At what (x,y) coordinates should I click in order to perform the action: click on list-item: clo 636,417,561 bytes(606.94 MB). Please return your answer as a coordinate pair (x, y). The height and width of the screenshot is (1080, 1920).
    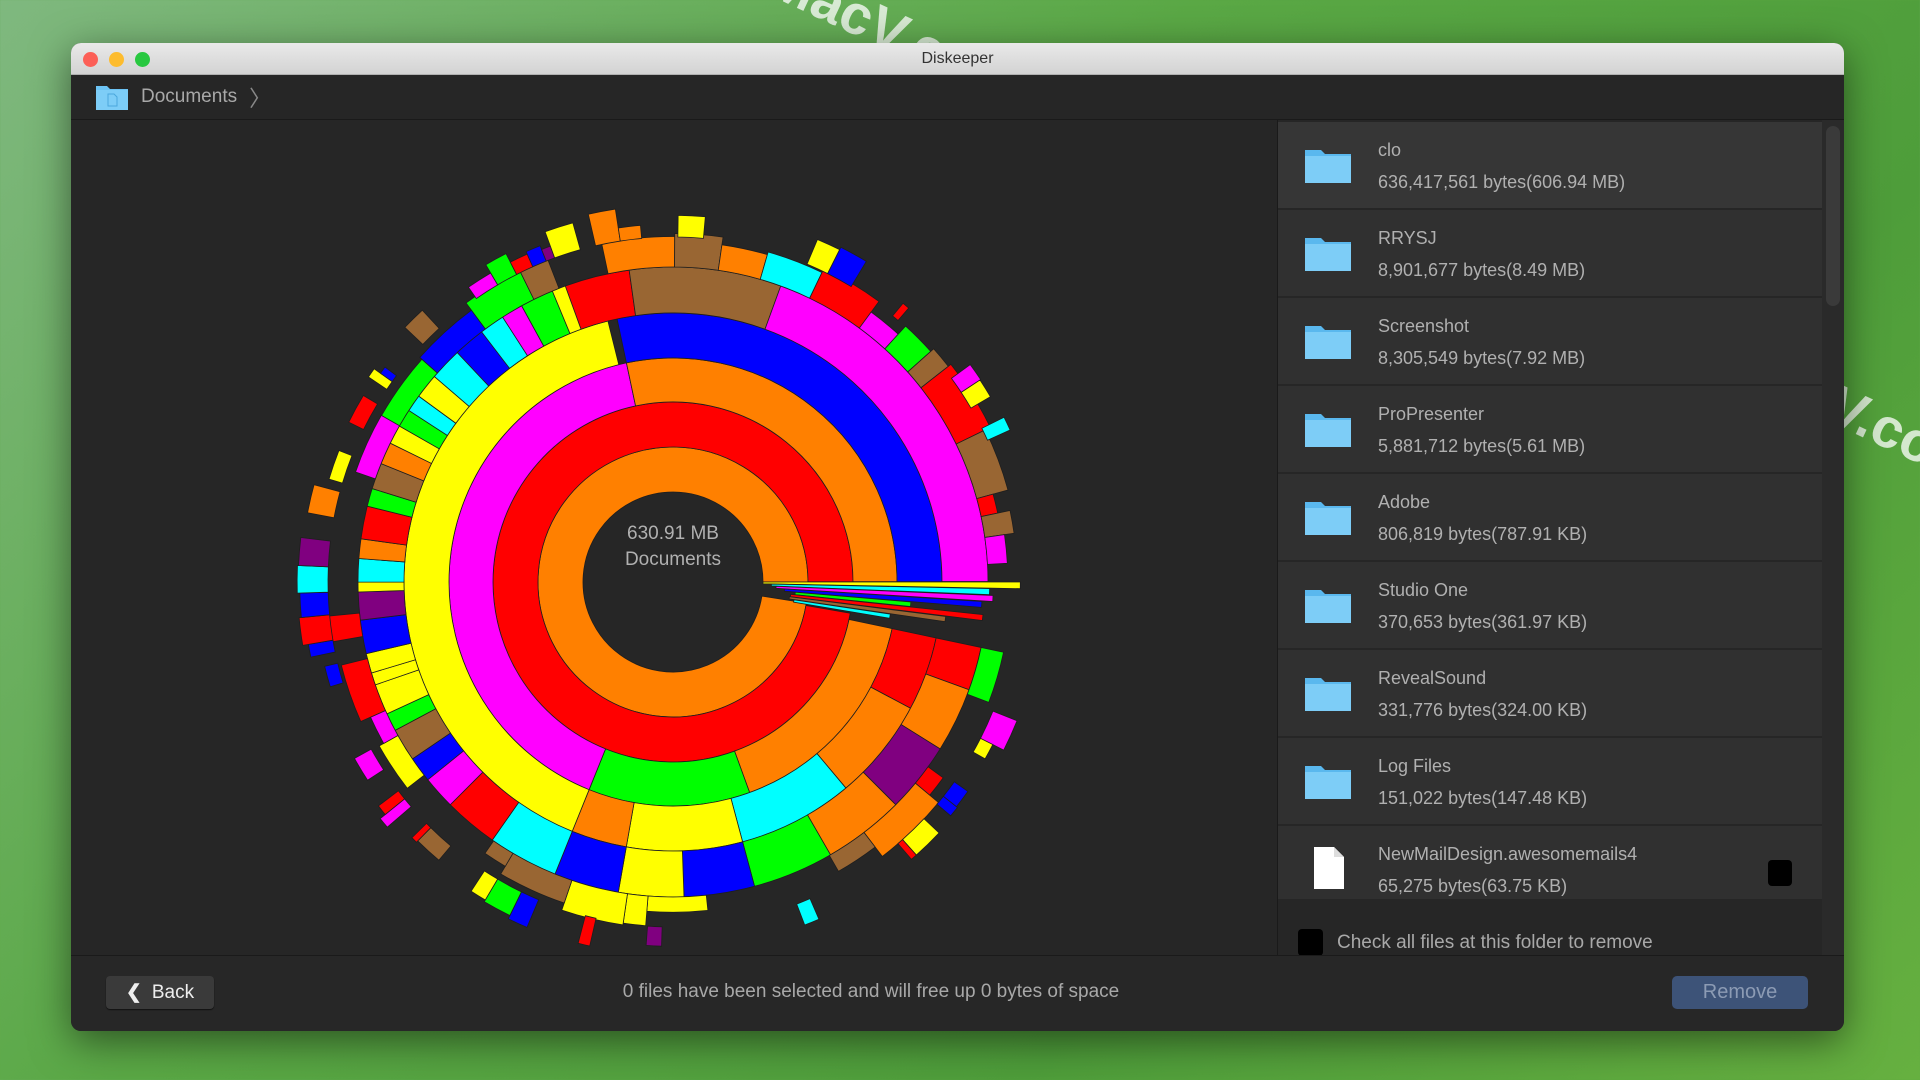
    Looking at the image, I should click on (1550, 166).